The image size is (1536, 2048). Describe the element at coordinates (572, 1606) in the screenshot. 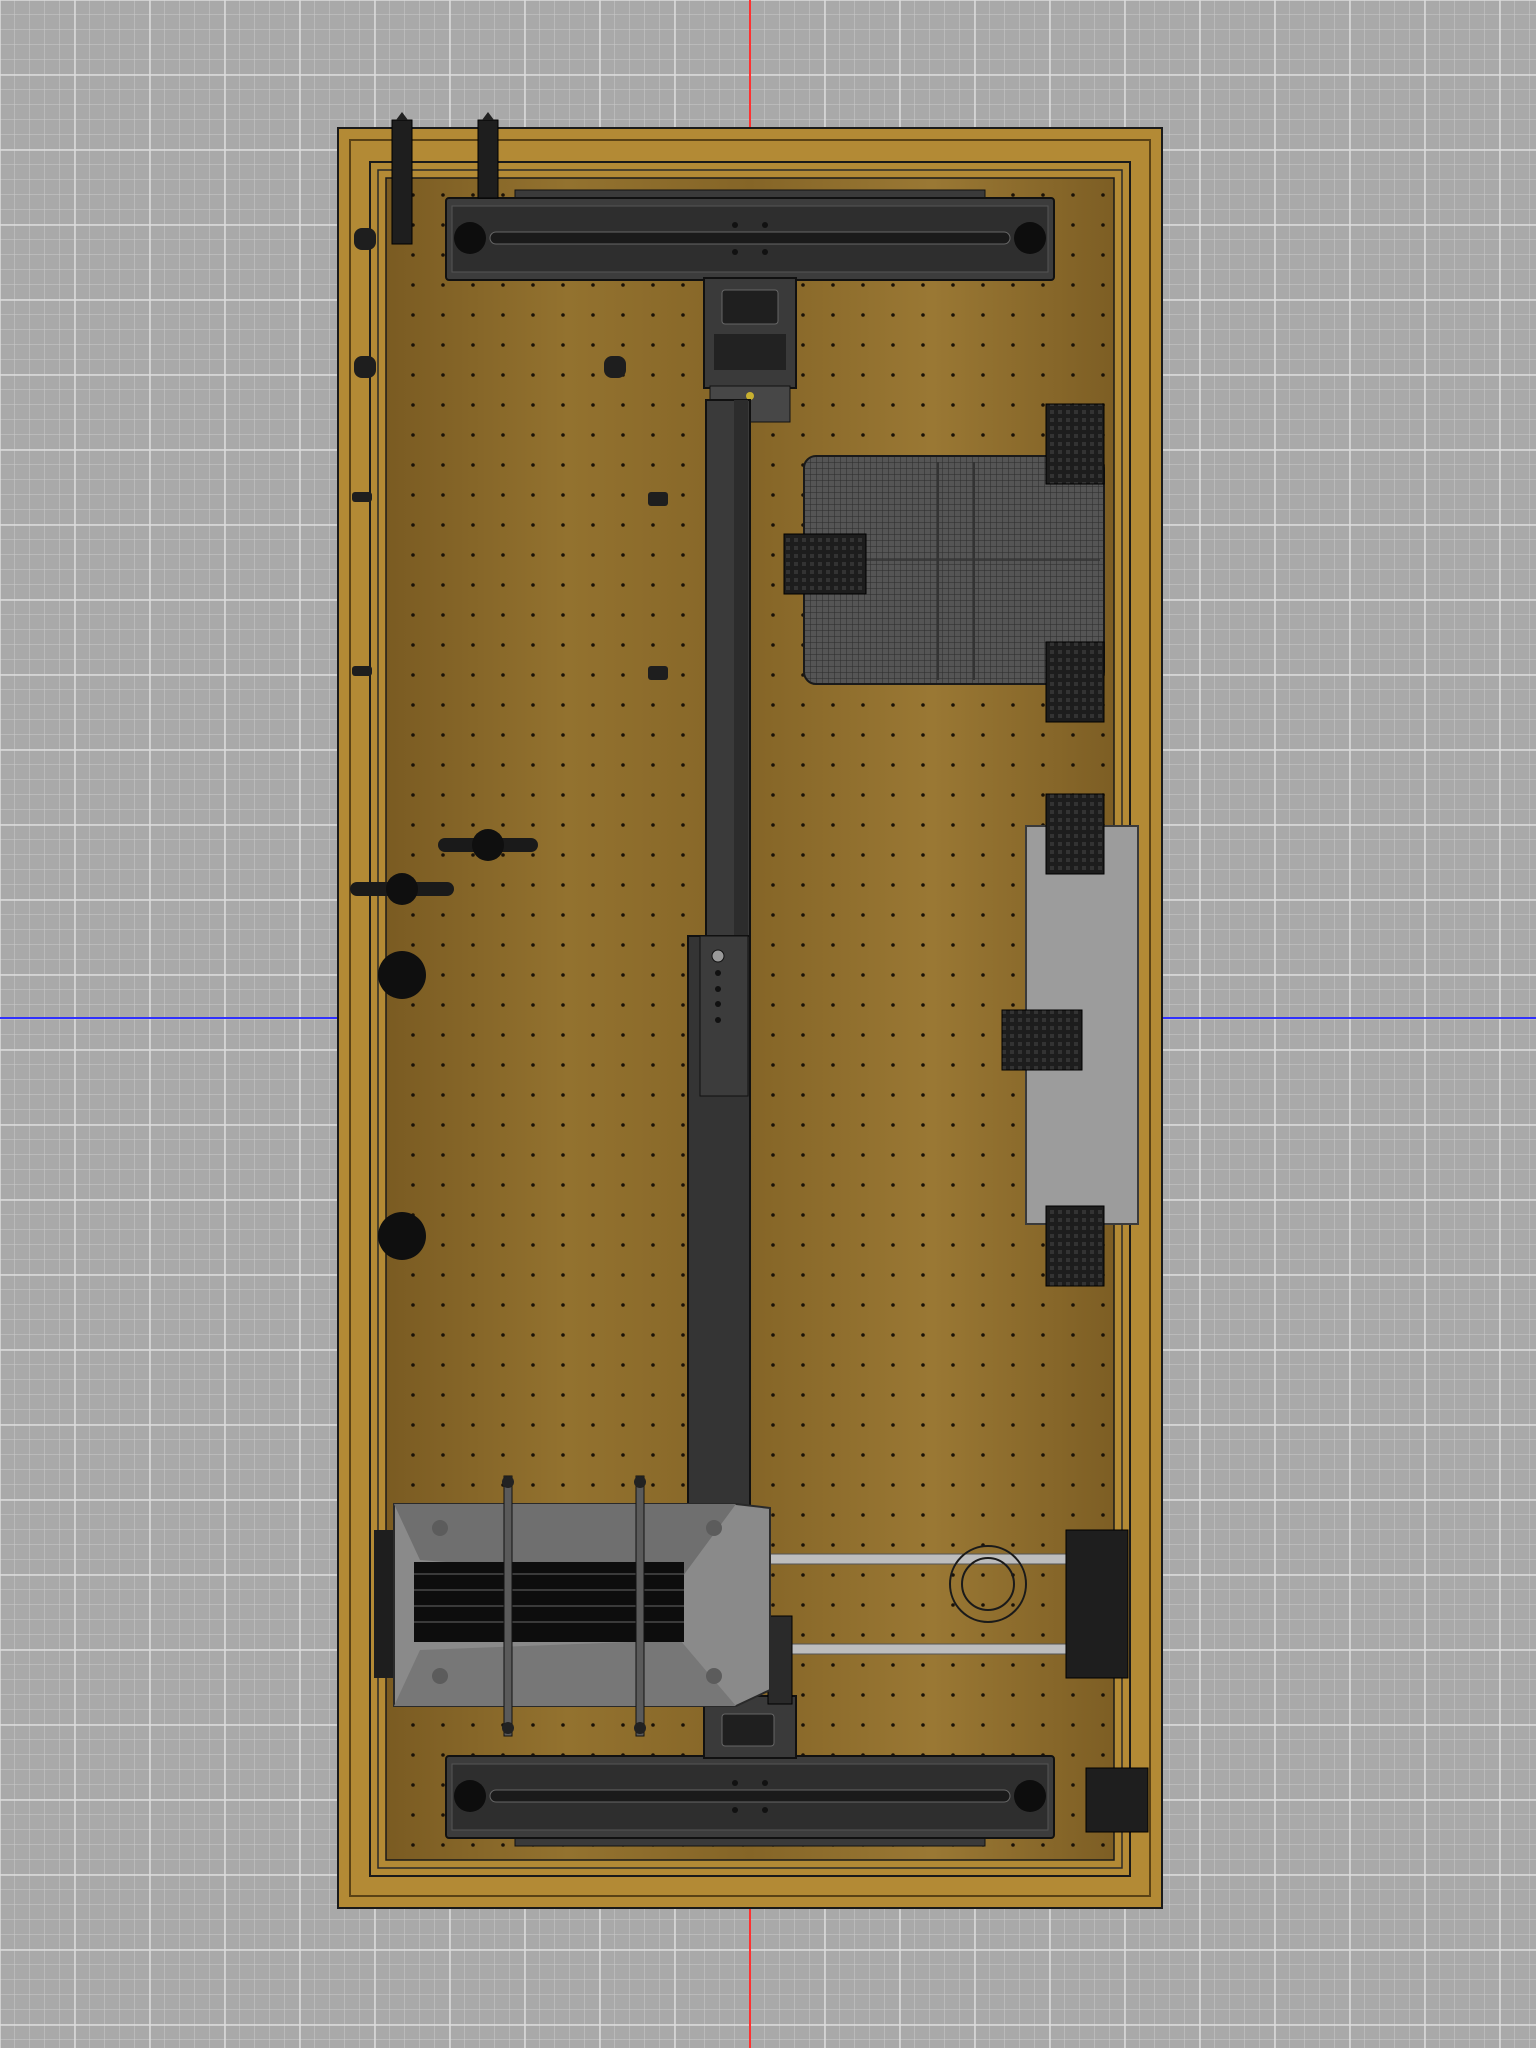

I see `tool-head` at that location.